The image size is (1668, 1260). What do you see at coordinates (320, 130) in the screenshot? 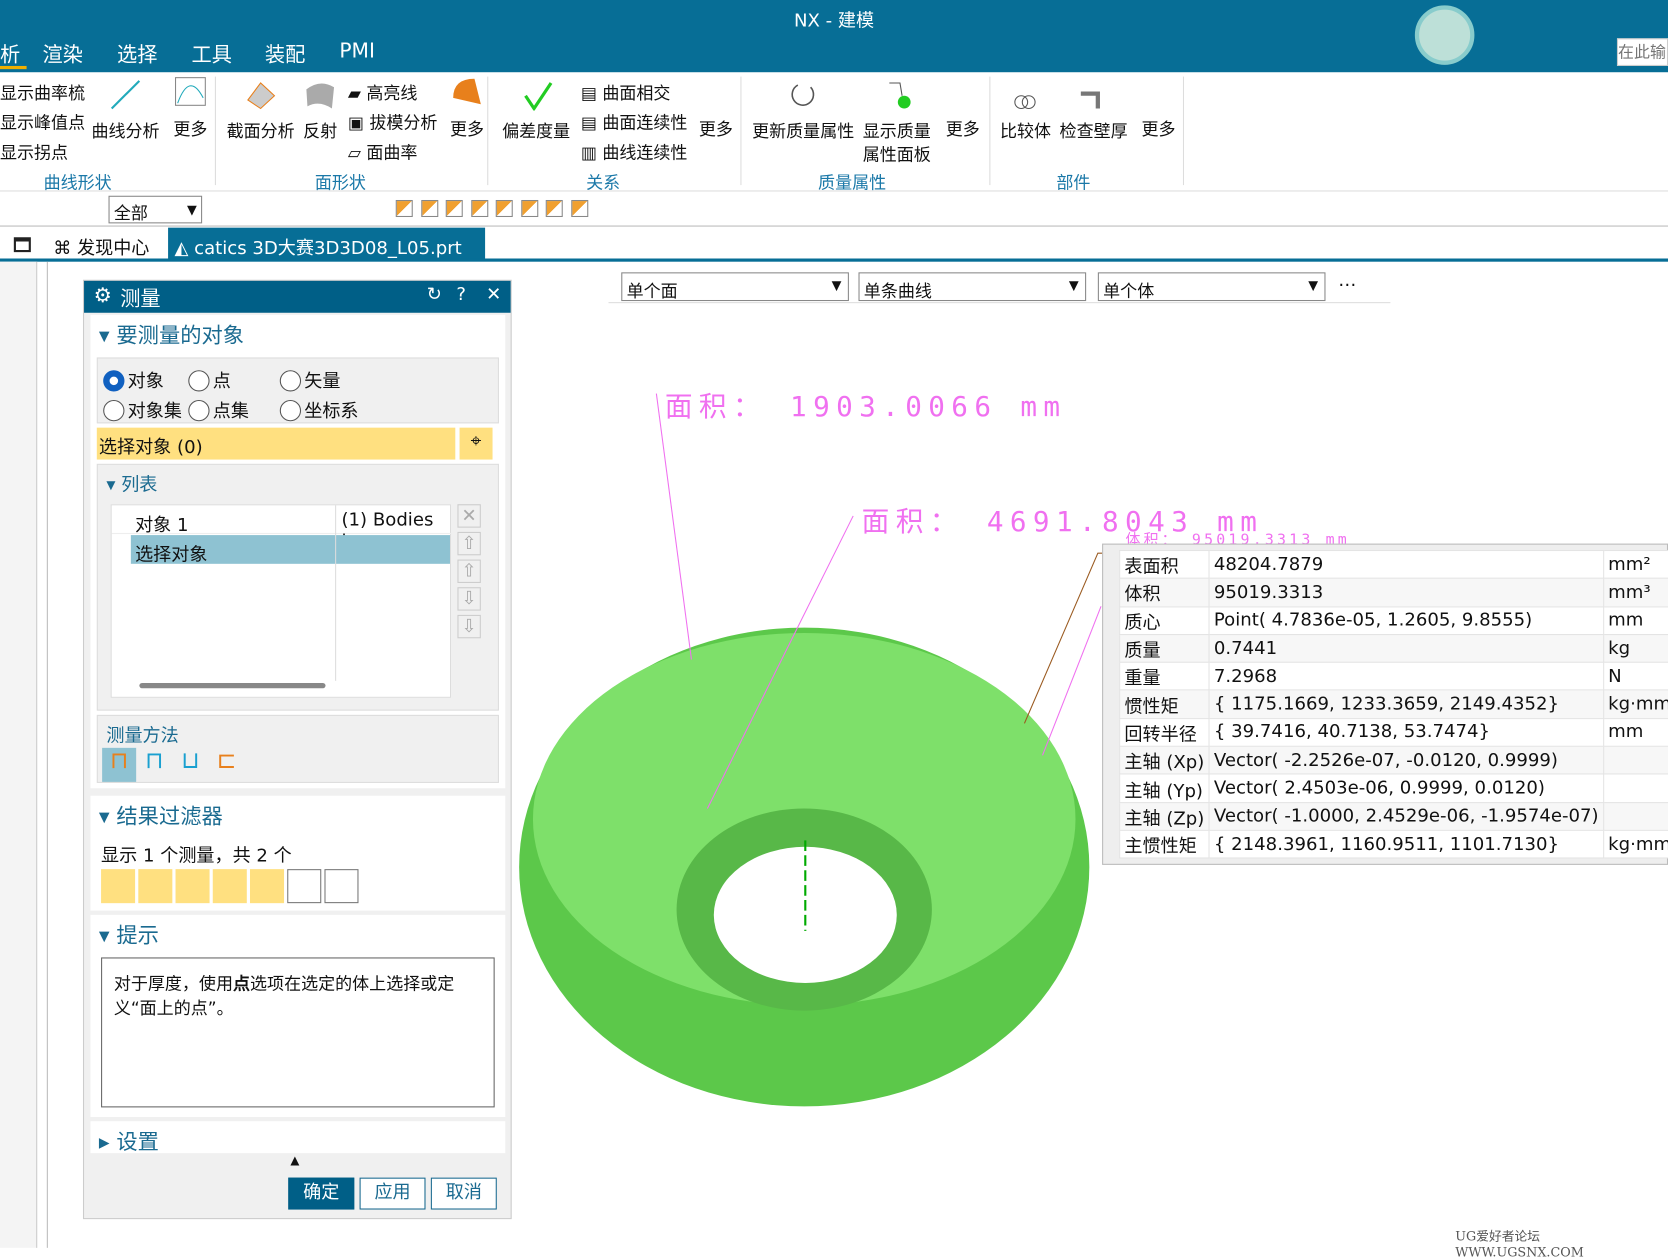
I see `reflection-button: 反射` at bounding box center [320, 130].